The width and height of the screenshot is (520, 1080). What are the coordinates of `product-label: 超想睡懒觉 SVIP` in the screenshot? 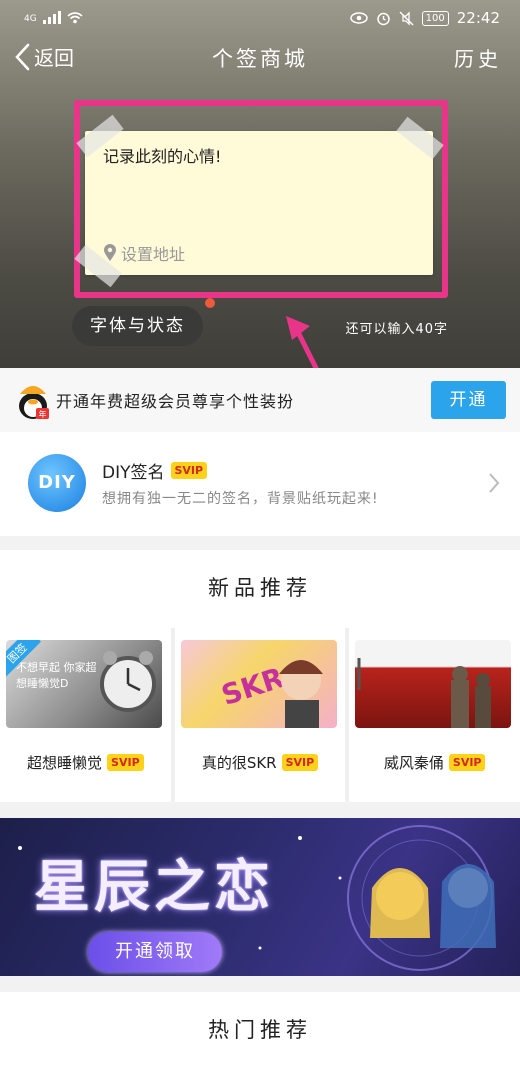 It's located at (85, 762).